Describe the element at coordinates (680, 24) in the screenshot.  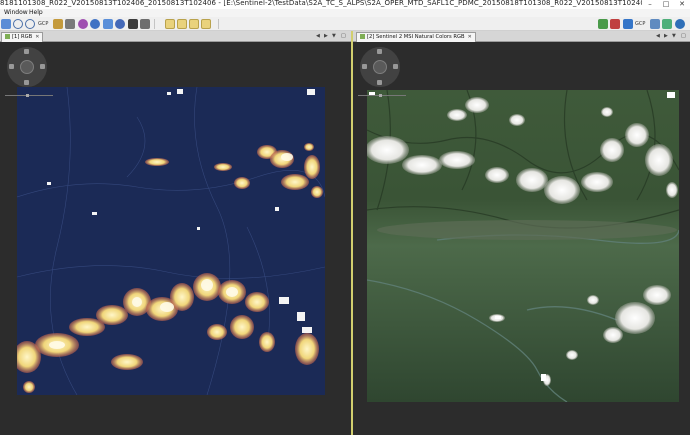
I see `help-icon` at that location.